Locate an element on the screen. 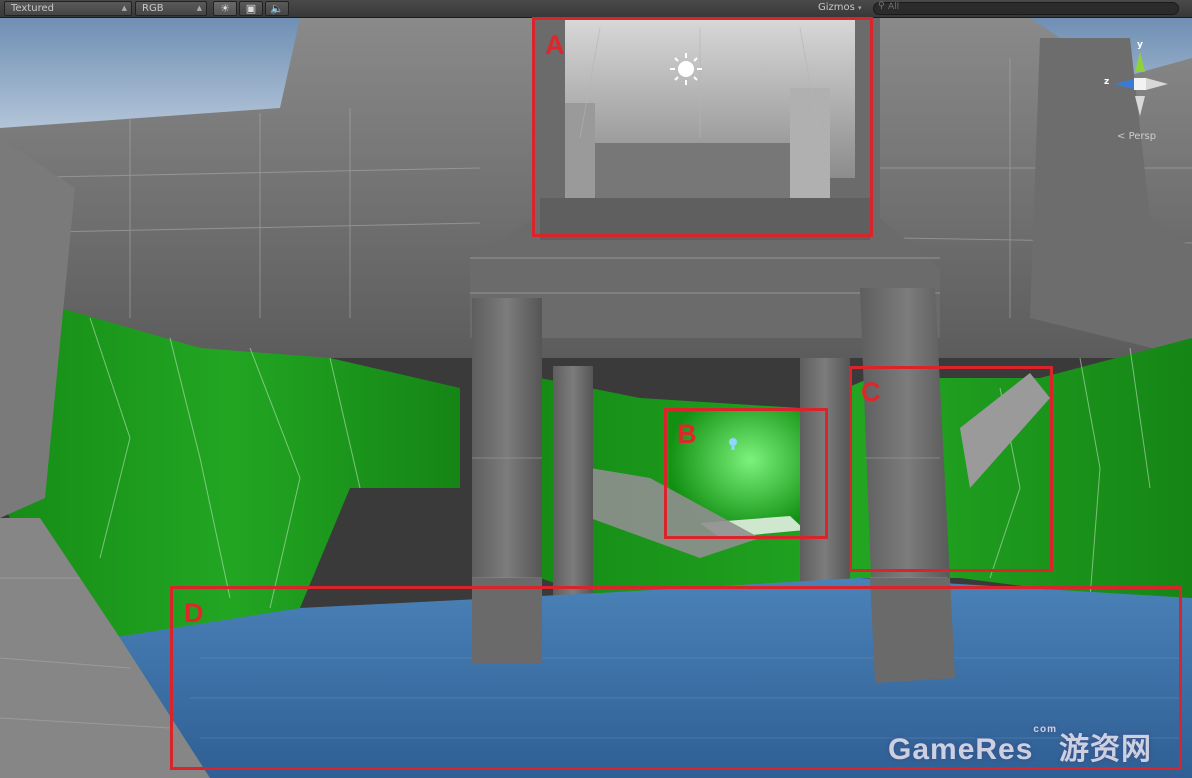 The image size is (1192, 778). scene-lighting-toggle: ☀ is located at coordinates (225, 8).